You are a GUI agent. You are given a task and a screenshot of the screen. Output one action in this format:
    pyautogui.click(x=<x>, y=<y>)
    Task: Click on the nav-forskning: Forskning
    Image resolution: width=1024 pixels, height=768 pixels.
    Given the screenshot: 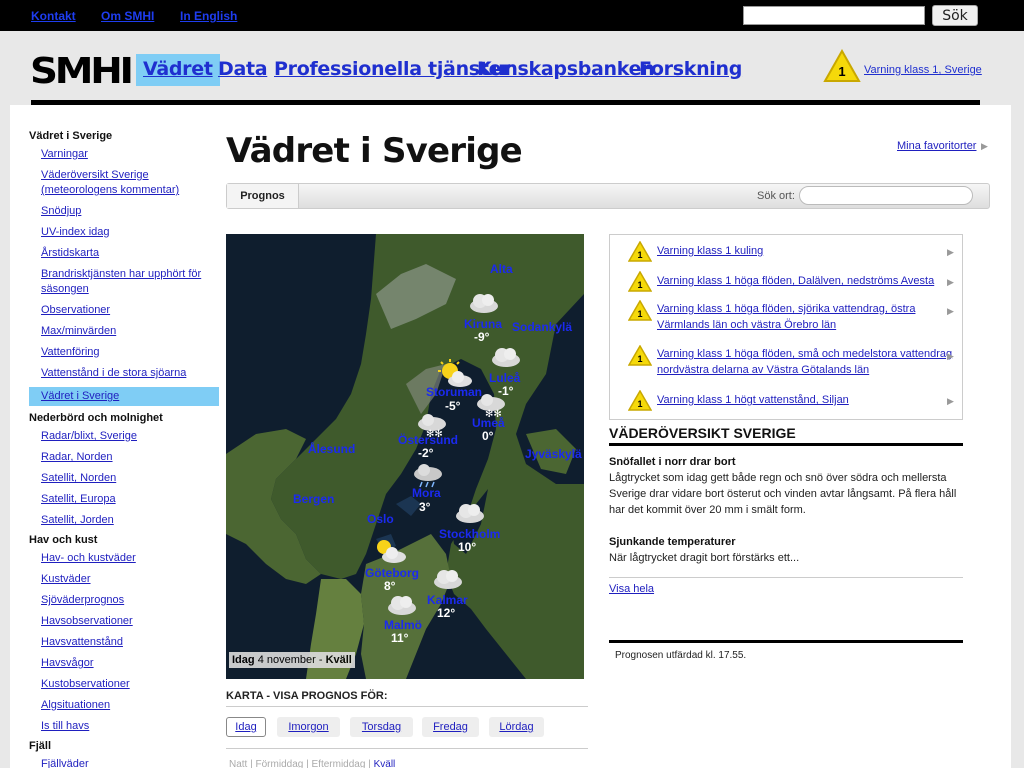 What is the action you would take?
    pyautogui.click(x=690, y=70)
    